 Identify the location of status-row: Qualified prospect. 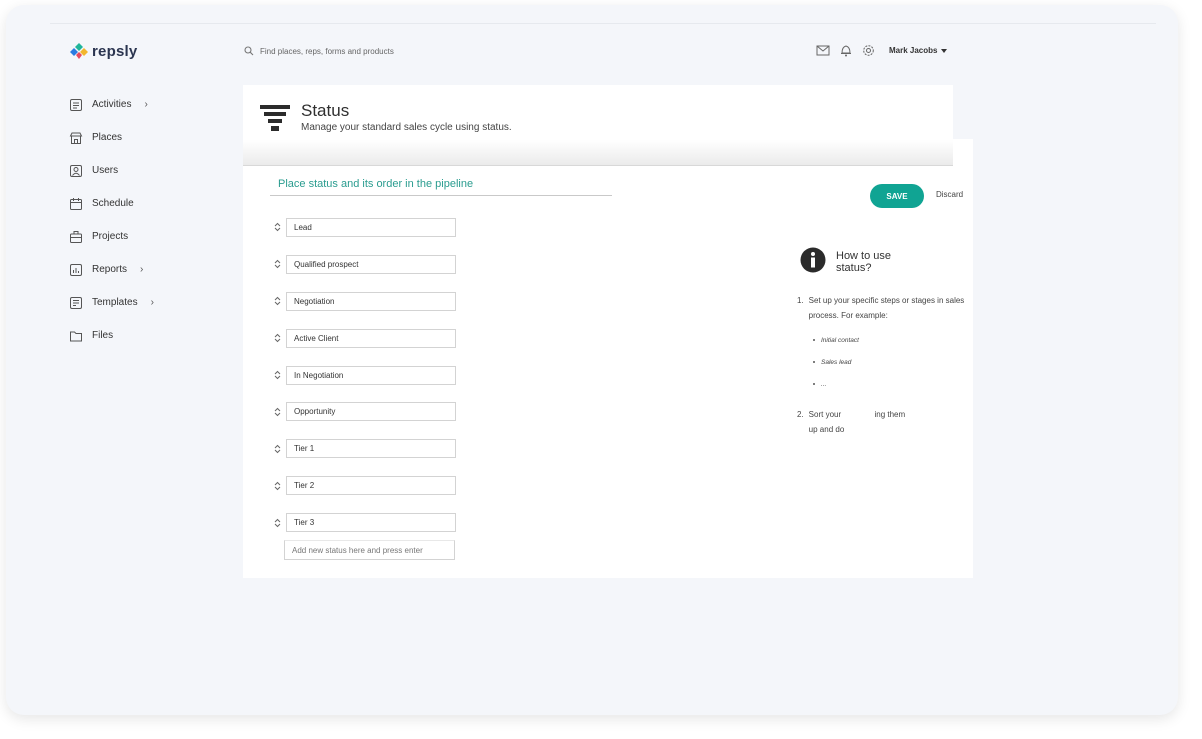
(364, 264).